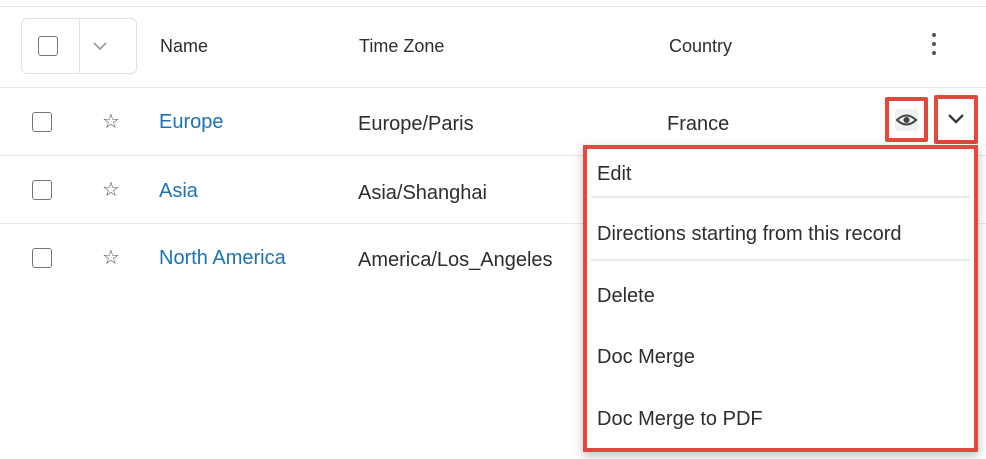 This screenshot has width=986, height=459. I want to click on time-zone-cell: Europe/Paris, so click(416, 124).